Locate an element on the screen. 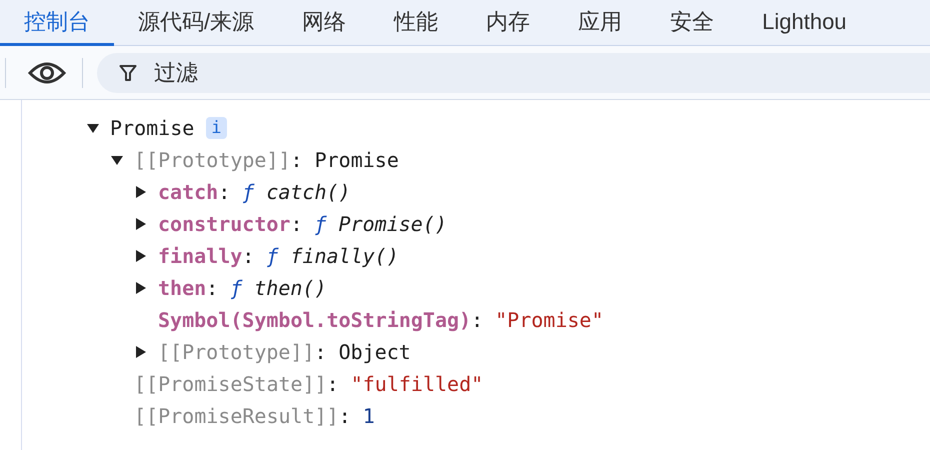 The image size is (930, 450). tab: 应用 is located at coordinates (600, 23).